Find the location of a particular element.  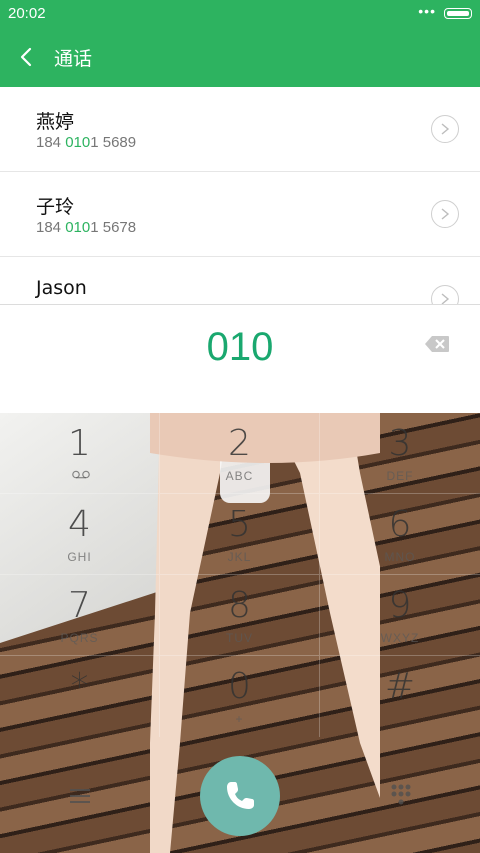

key-1: 1 is located at coordinates (80, 453).